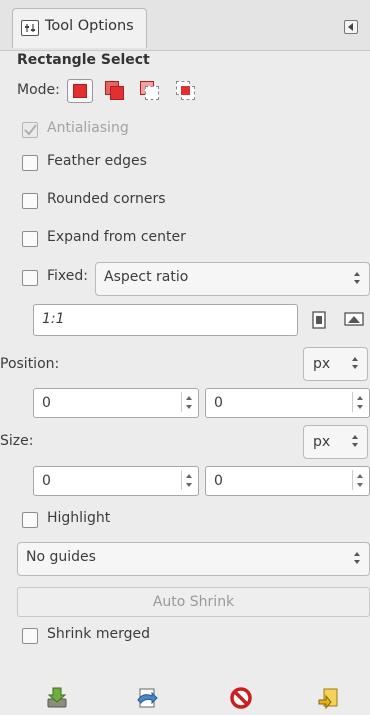  What do you see at coordinates (116, 481) in the screenshot?
I see `size-width-input: 0` at bounding box center [116, 481].